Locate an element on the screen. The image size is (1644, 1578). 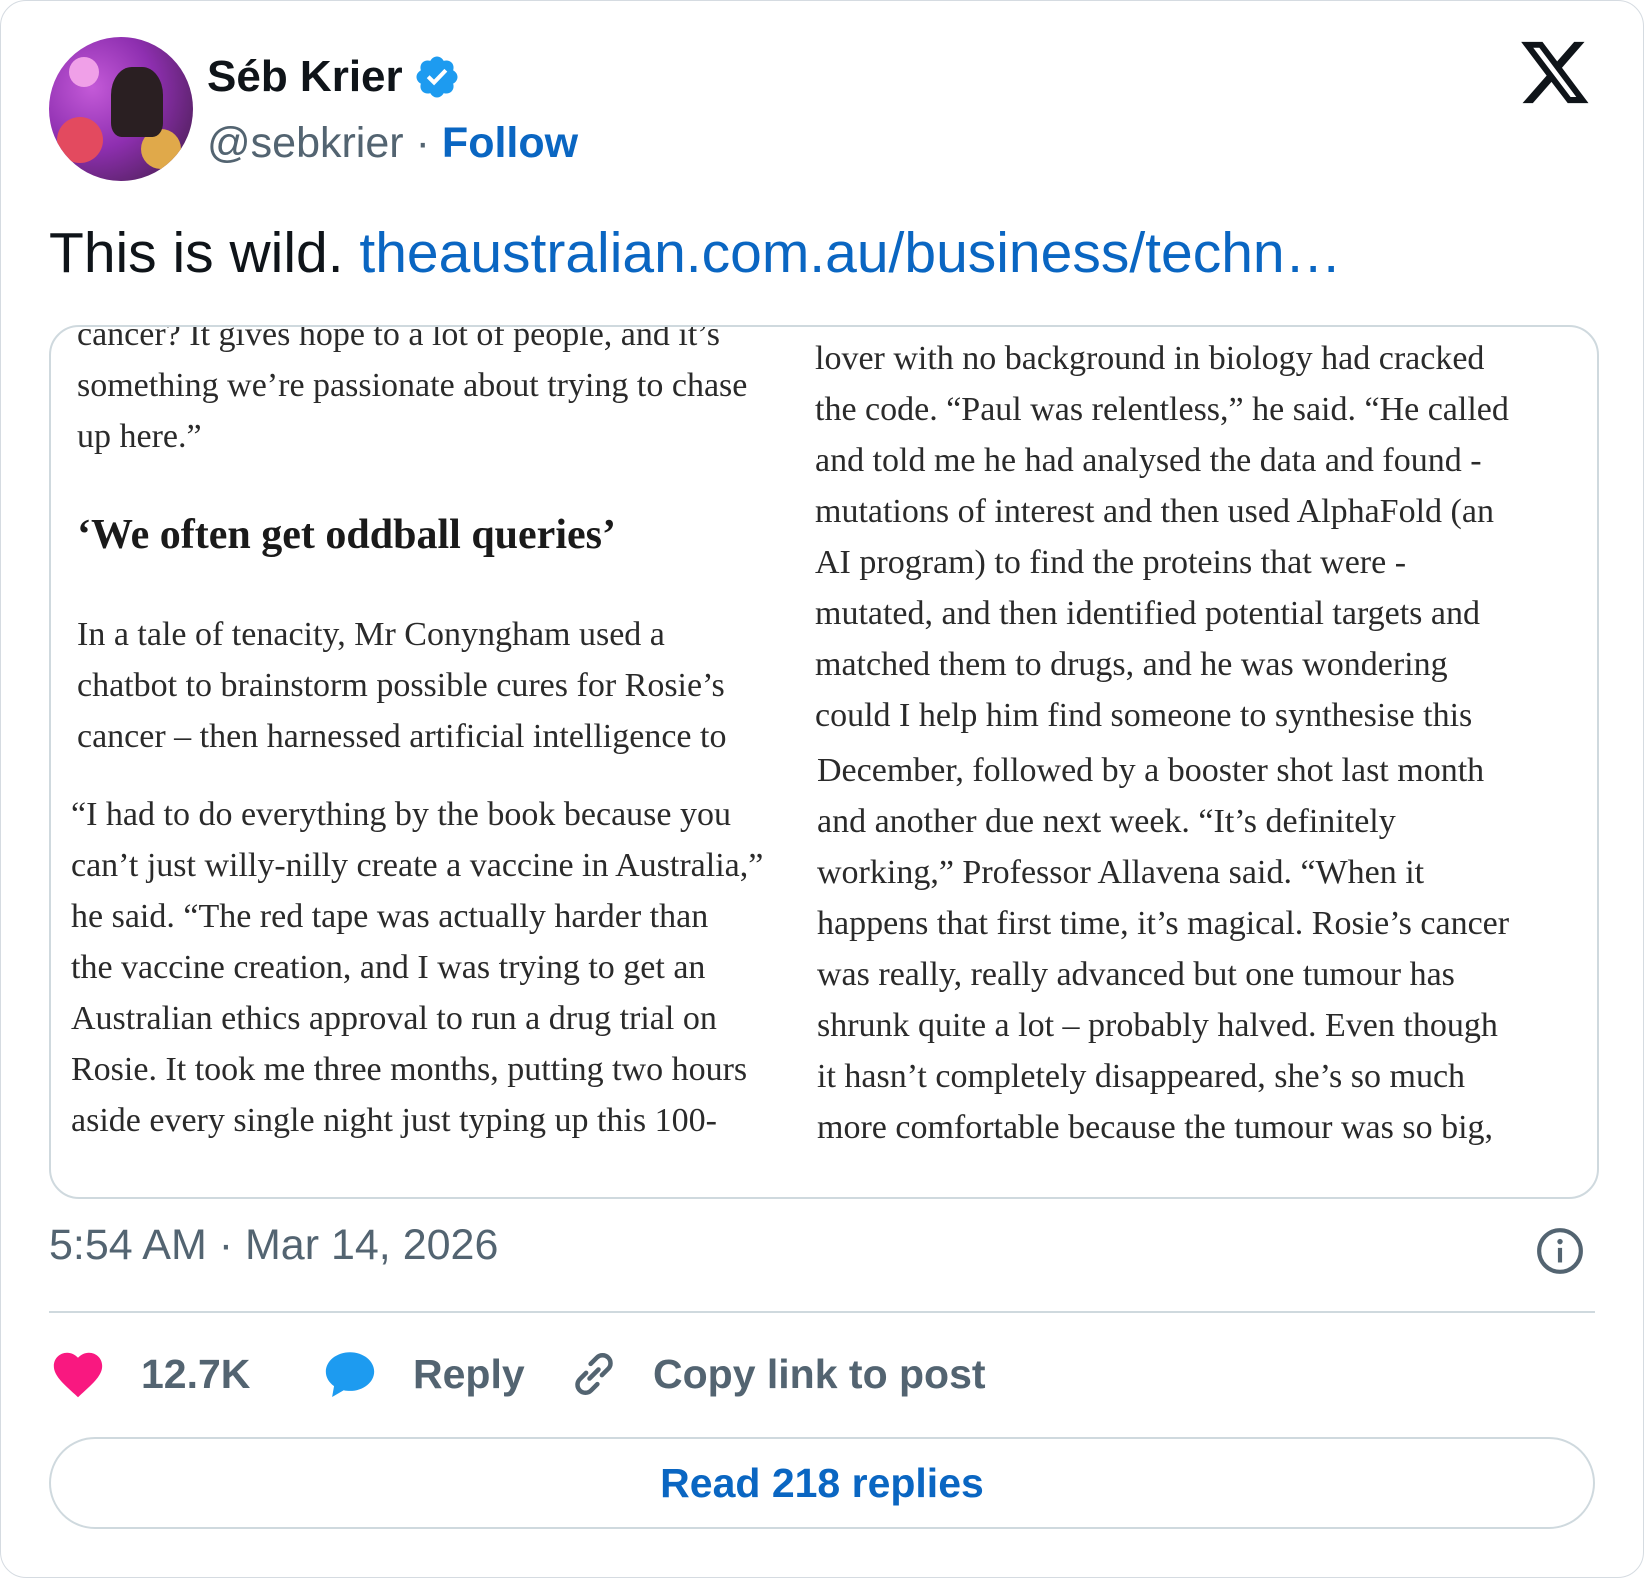
action-bar: 12.7K Reply Copy link to post is located at coordinates (517, 1374).